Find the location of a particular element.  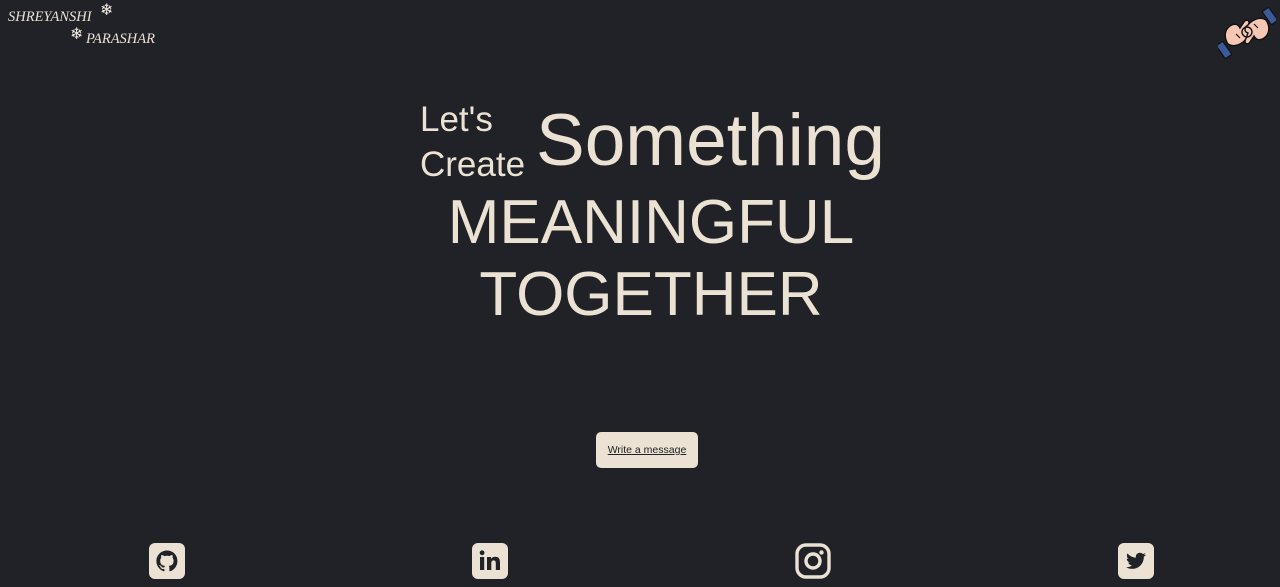

hero-meaningful: MEANINGFUL is located at coordinates (651, 222).